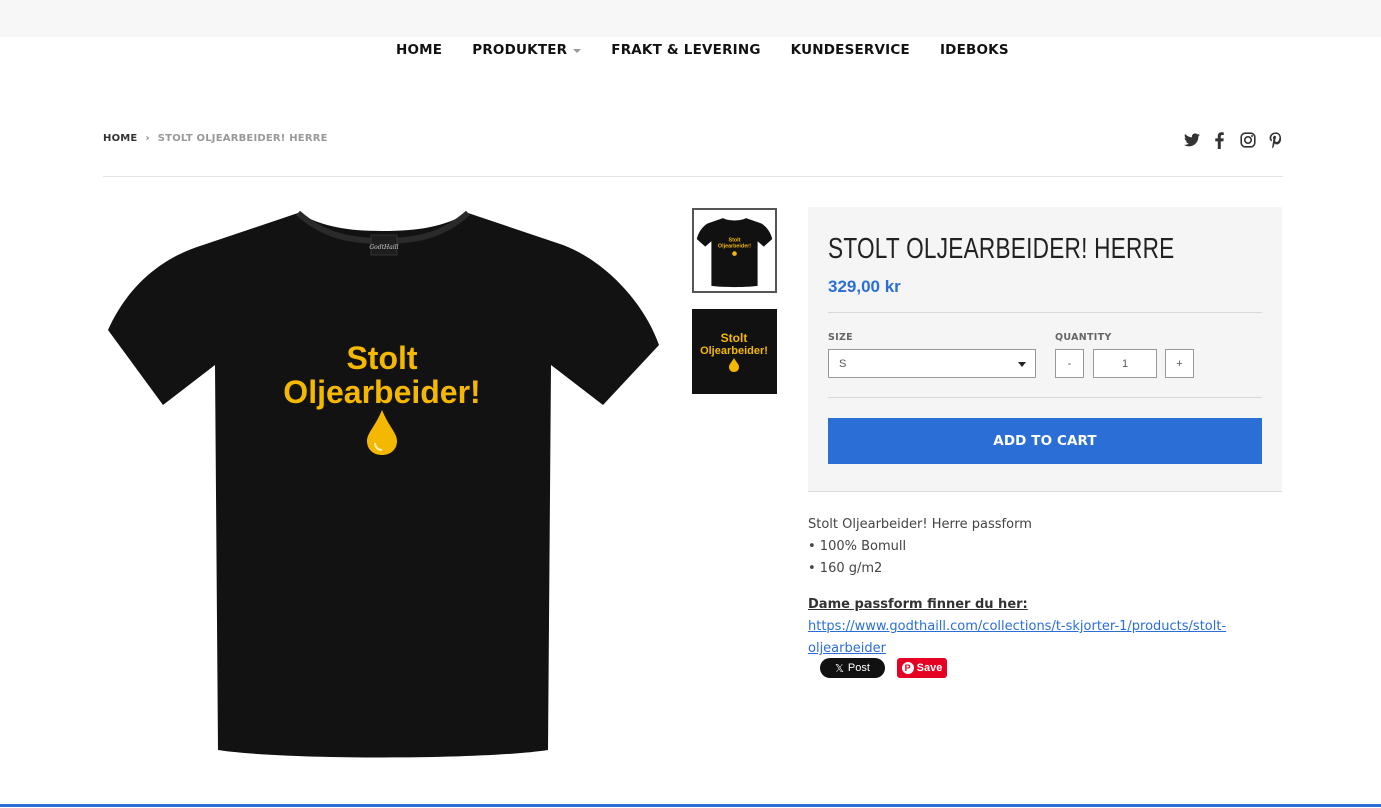 The image size is (1381, 808). I want to click on quantity-input: 1, so click(1125, 363).